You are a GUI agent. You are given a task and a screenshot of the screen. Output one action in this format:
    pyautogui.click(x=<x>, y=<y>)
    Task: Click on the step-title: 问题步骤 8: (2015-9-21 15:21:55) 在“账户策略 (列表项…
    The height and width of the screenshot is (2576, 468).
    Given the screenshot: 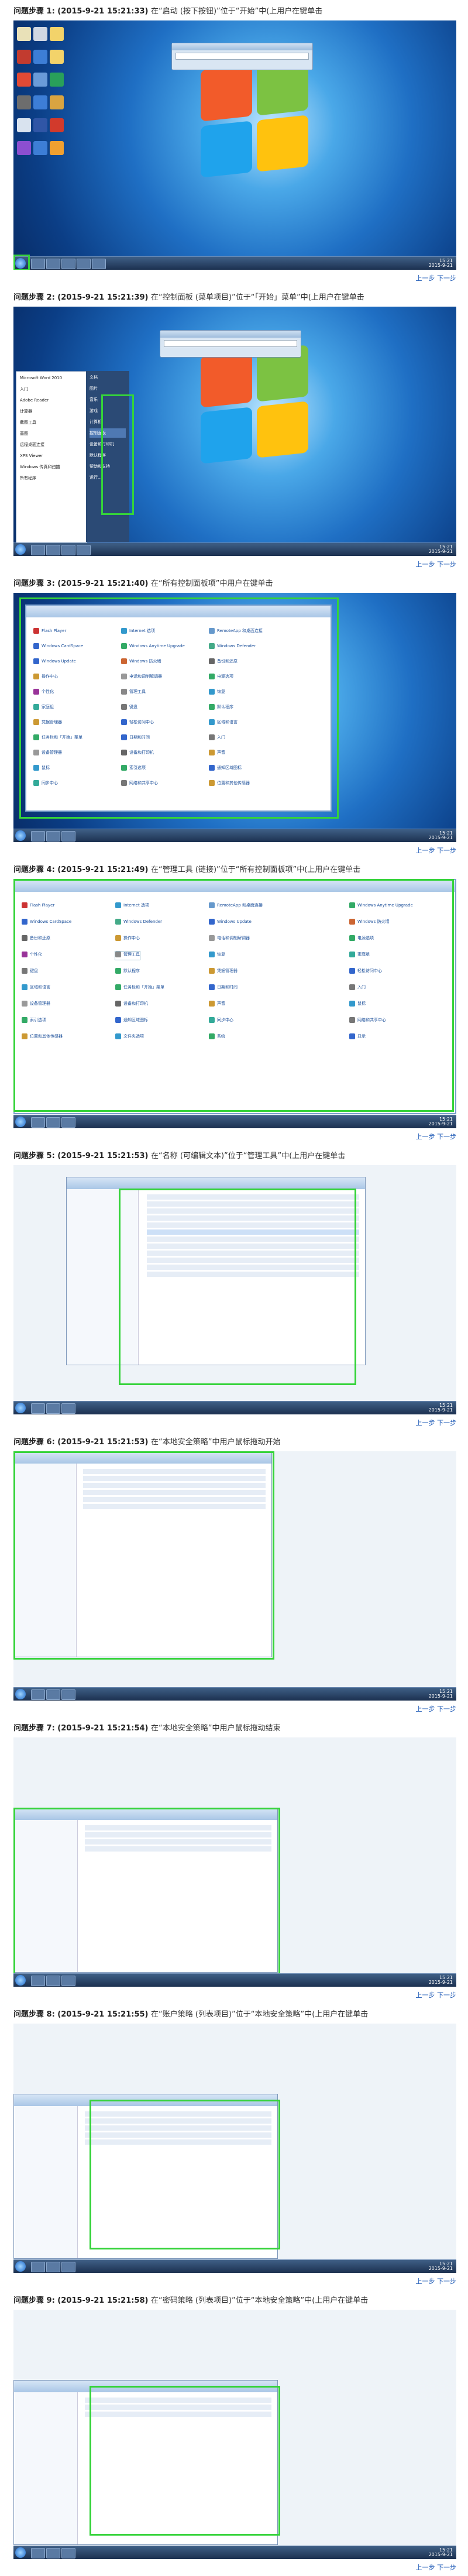 What is the action you would take?
    pyautogui.click(x=191, y=2015)
    